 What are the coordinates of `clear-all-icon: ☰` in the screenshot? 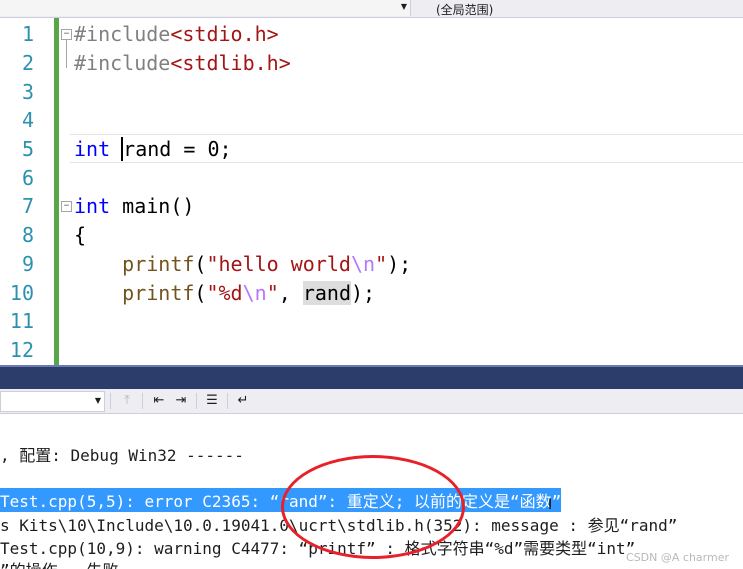 It's located at (212, 401).